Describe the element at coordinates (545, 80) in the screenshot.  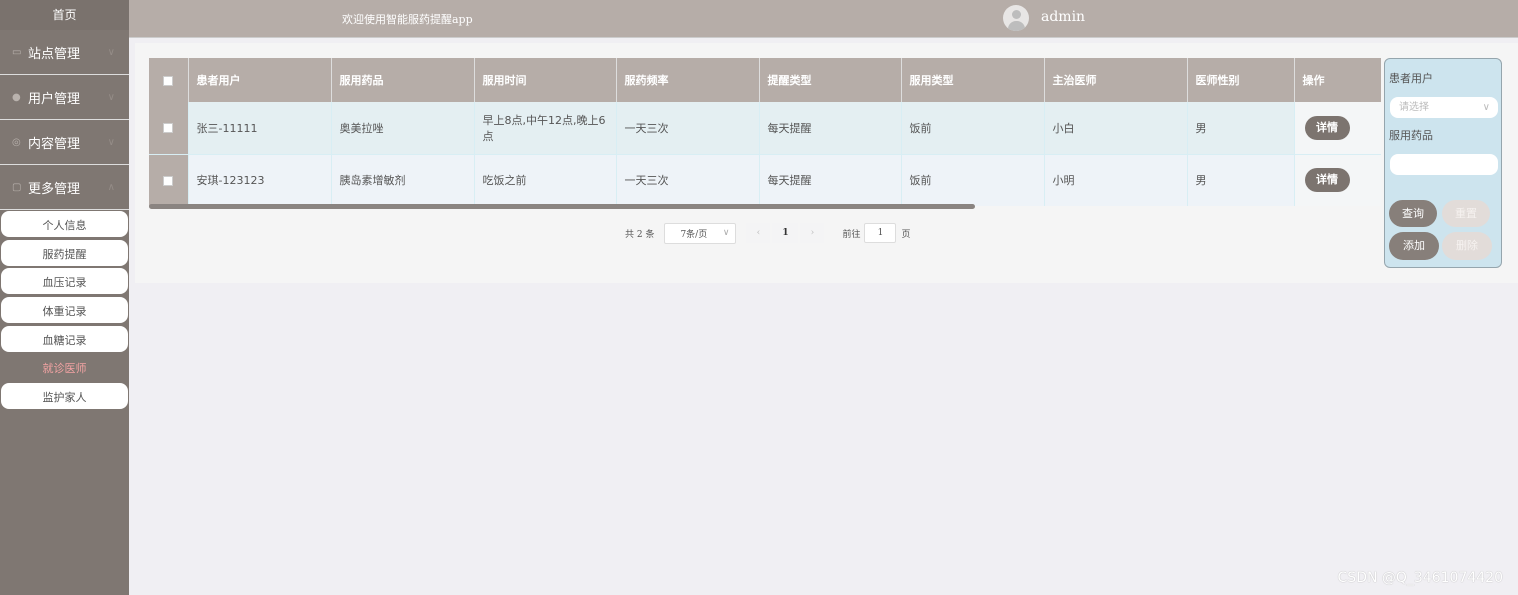
I see `column-header: 服用时间` at that location.